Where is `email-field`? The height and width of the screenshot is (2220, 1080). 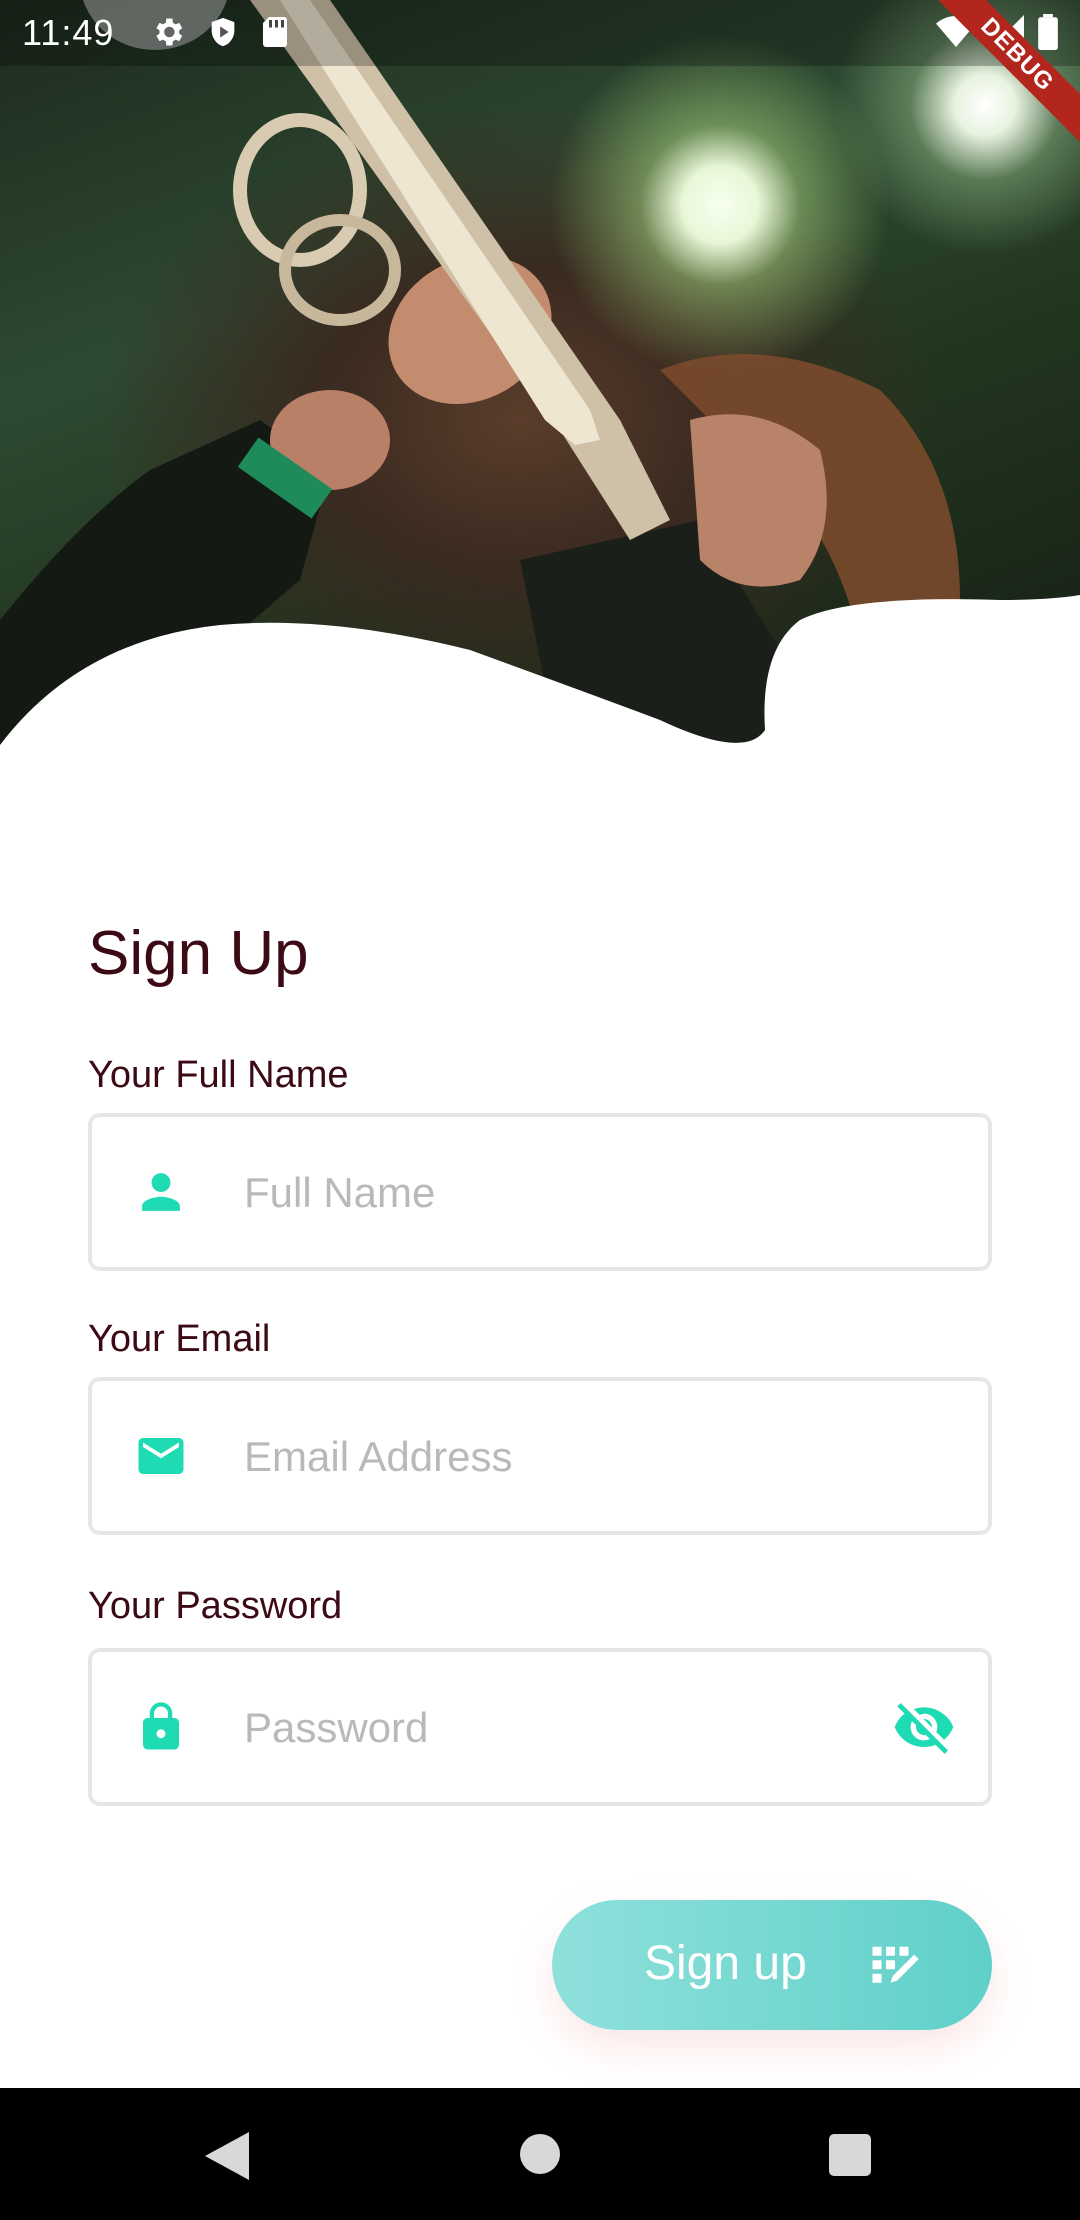
email-field is located at coordinates (540, 1456).